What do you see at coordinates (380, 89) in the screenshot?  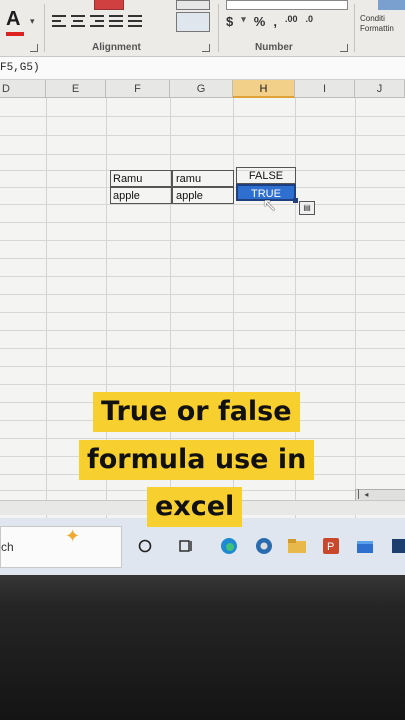 I see `column-header-j: J` at bounding box center [380, 89].